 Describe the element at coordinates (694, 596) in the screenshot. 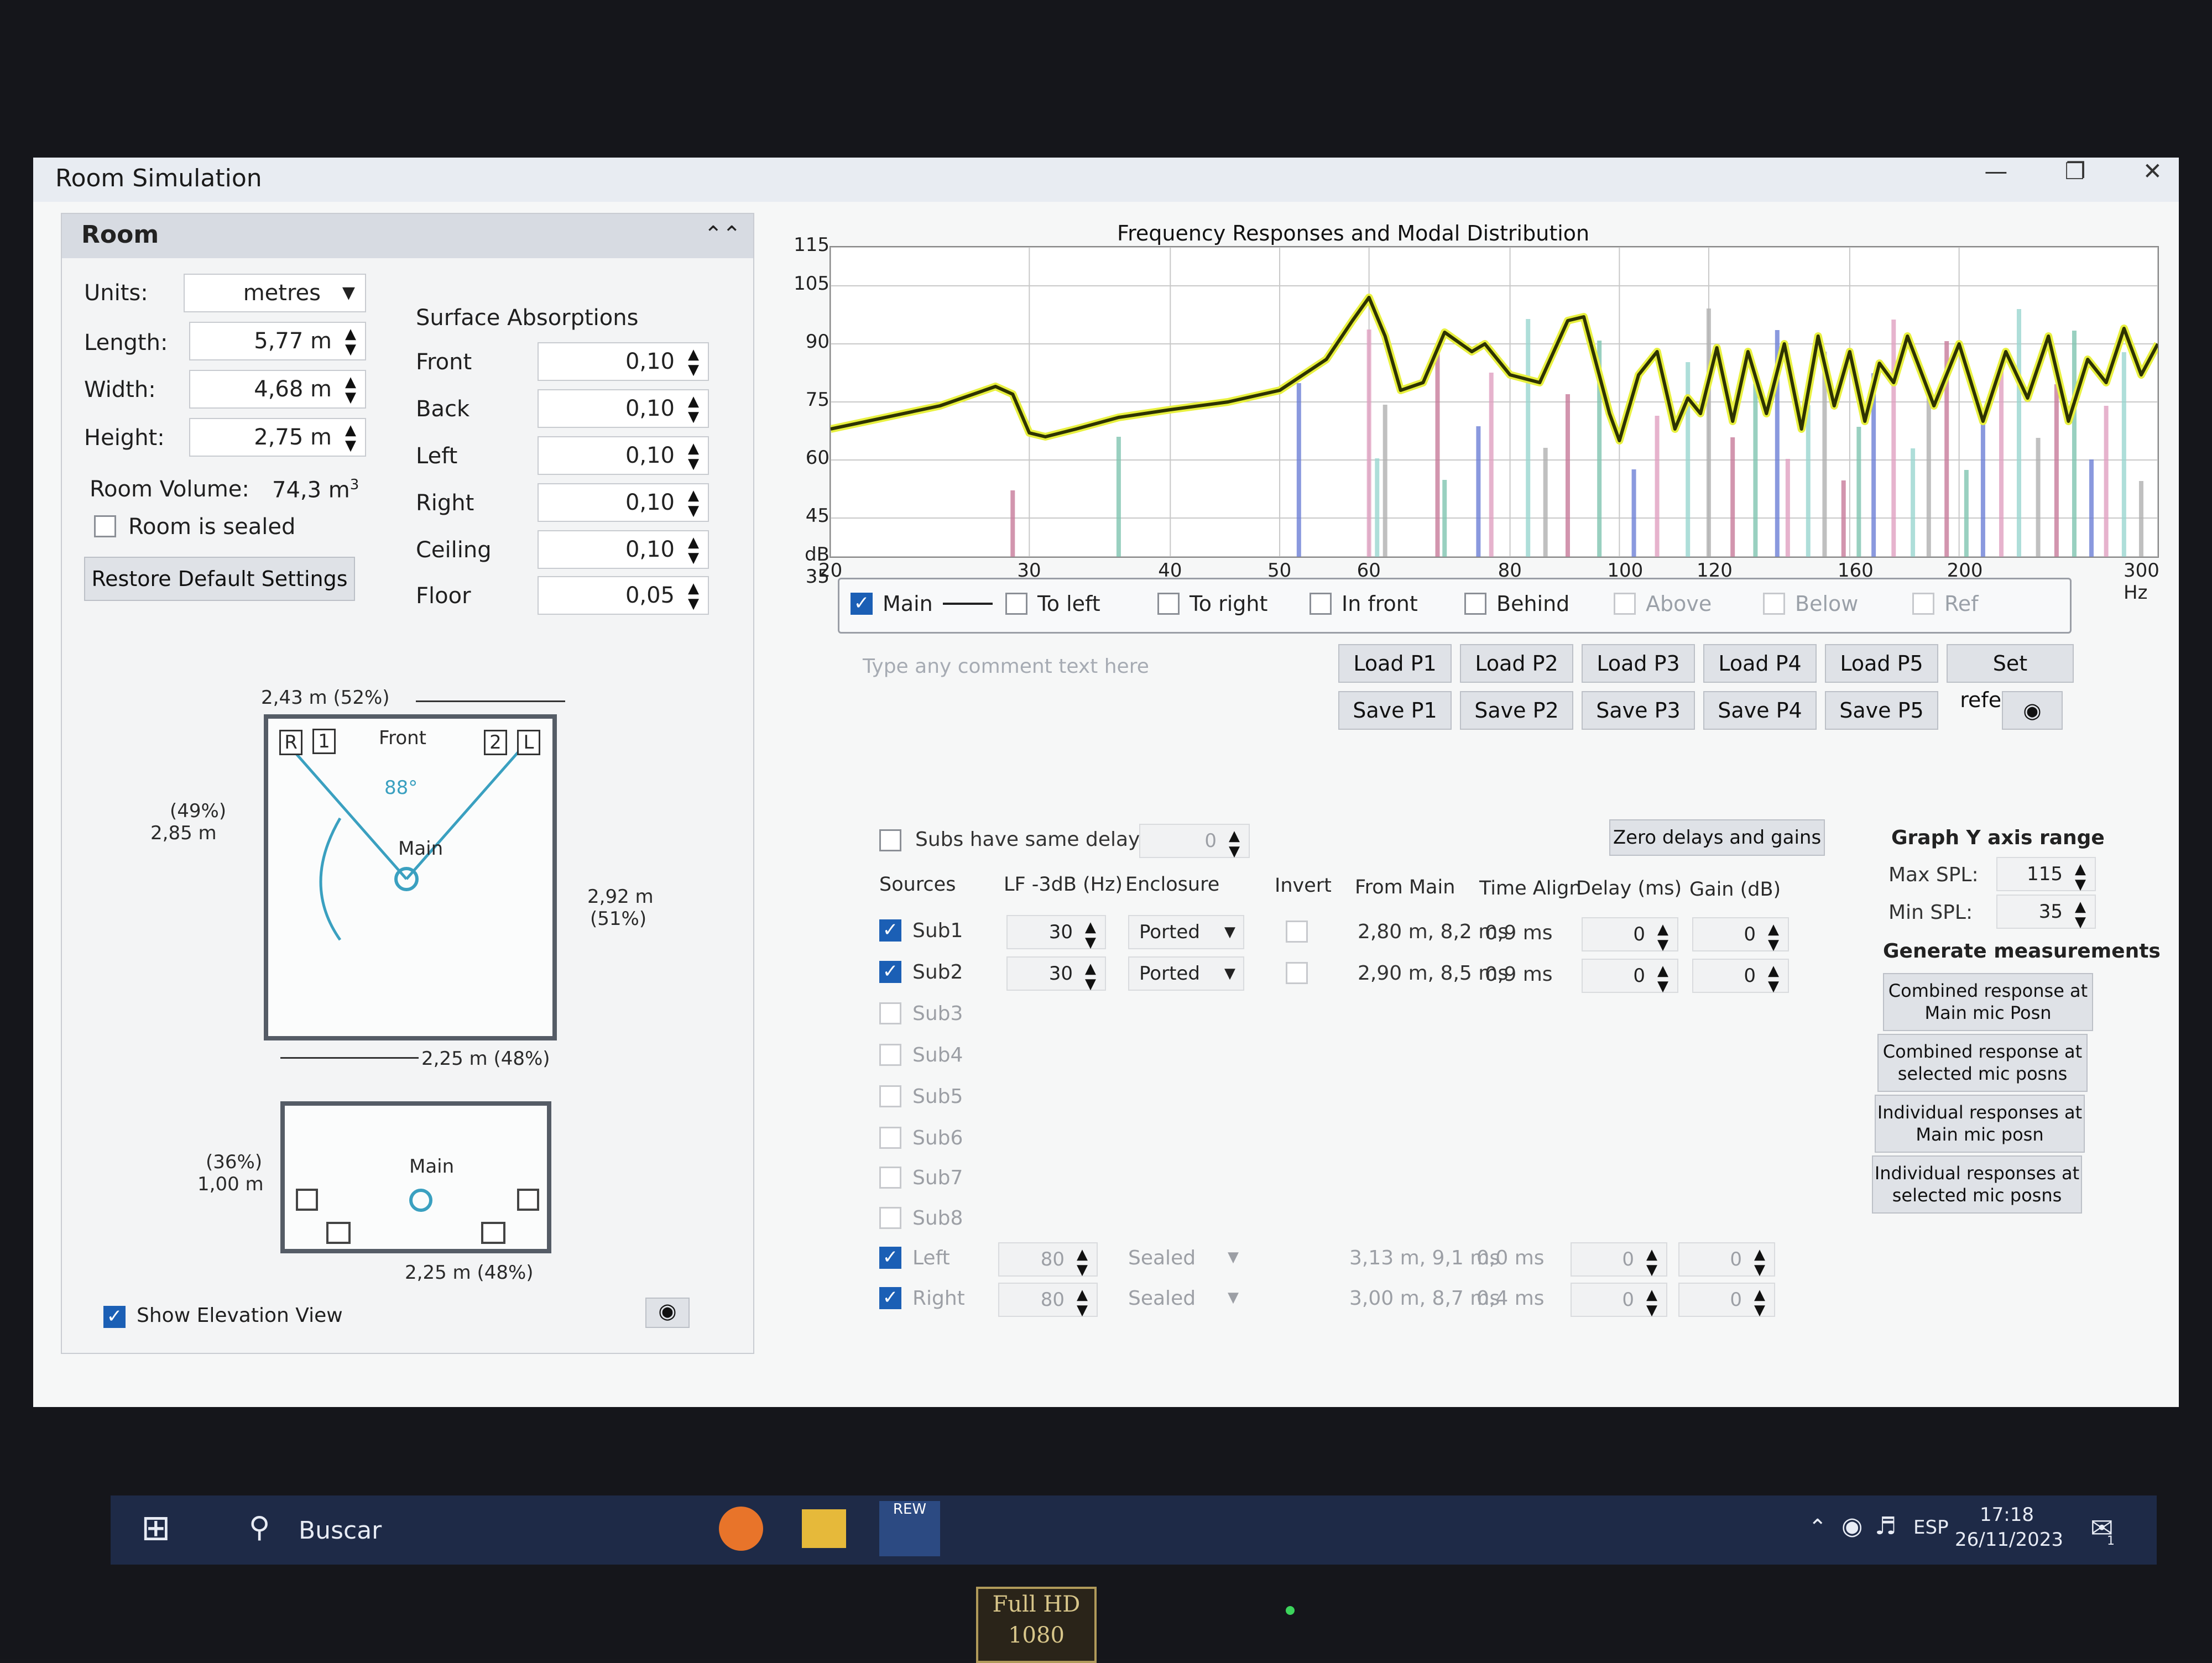

I see `absorption-floor-stepper: ▲ ▼` at that location.